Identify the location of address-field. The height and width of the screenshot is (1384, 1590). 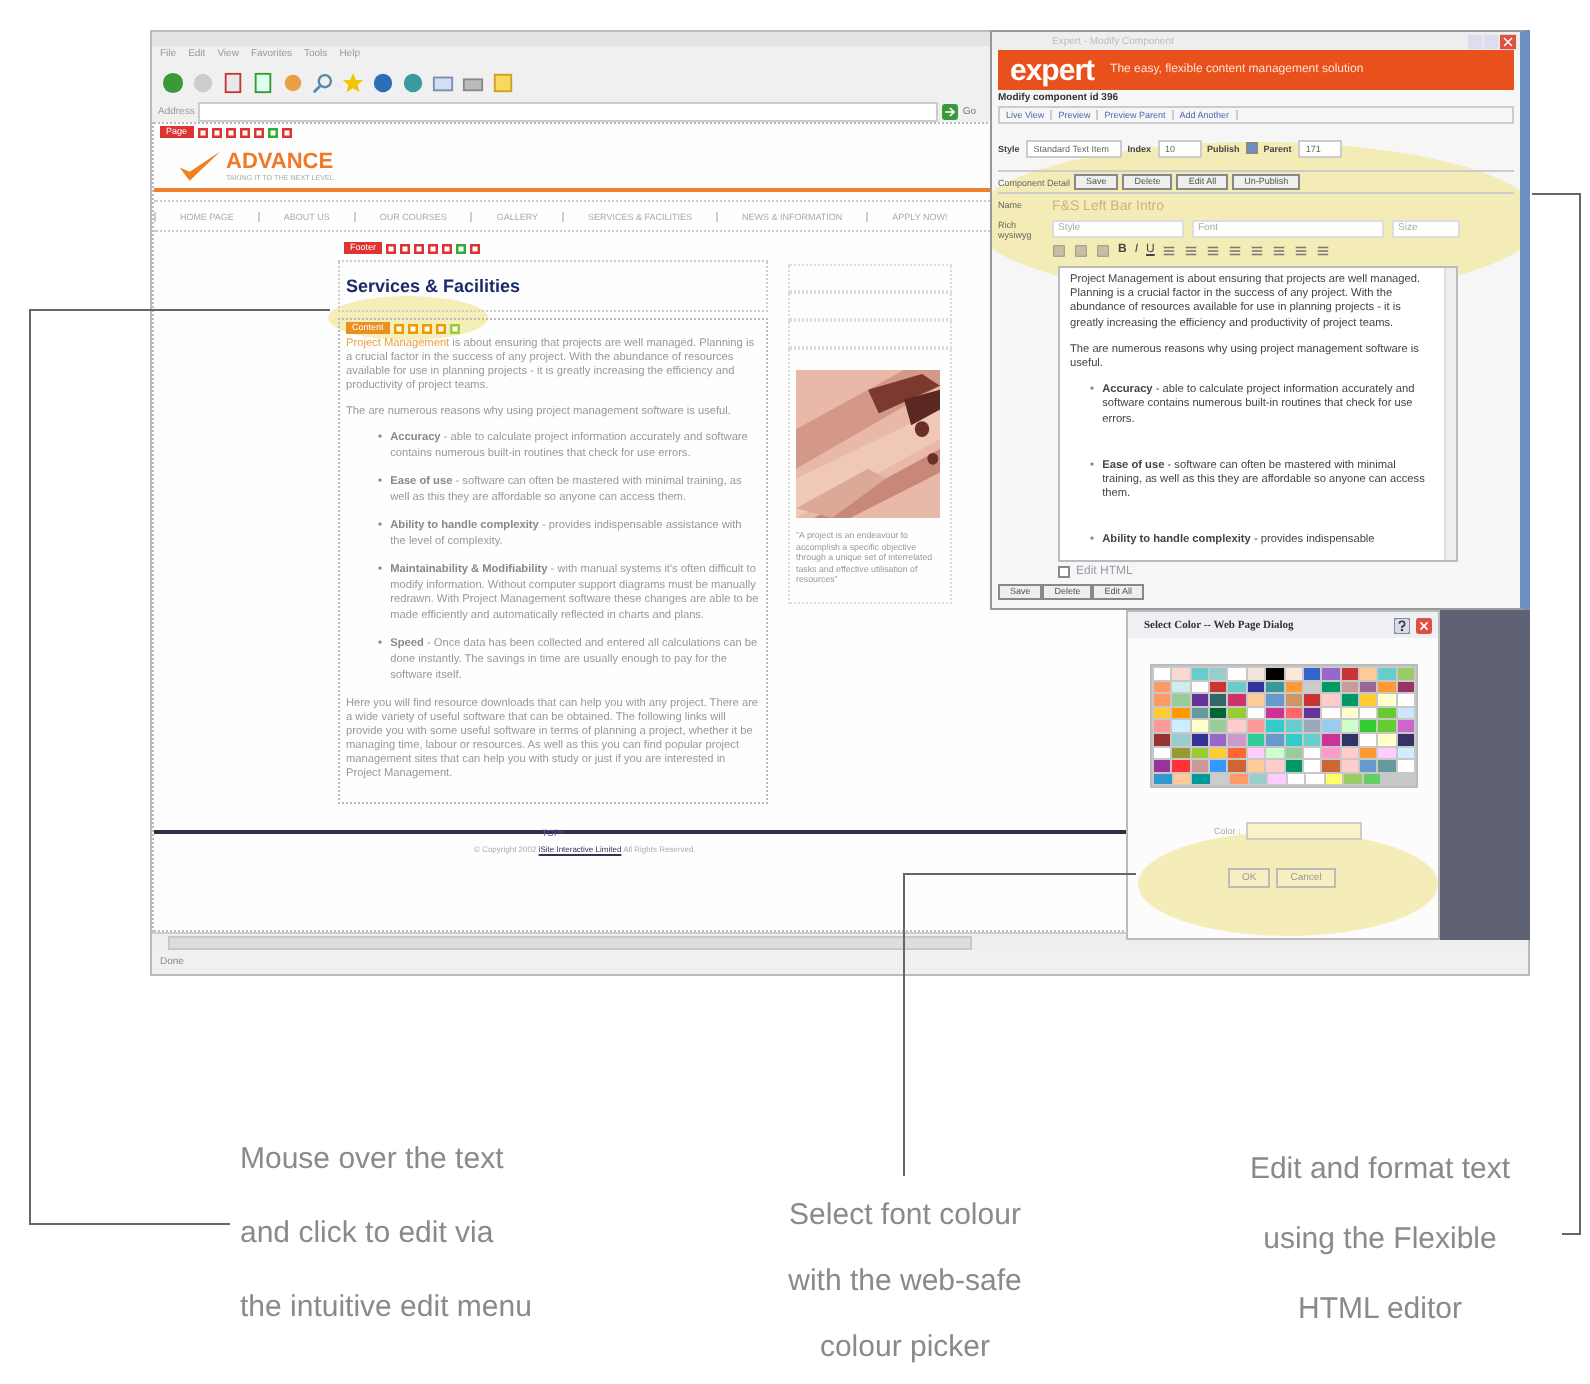
(568, 111).